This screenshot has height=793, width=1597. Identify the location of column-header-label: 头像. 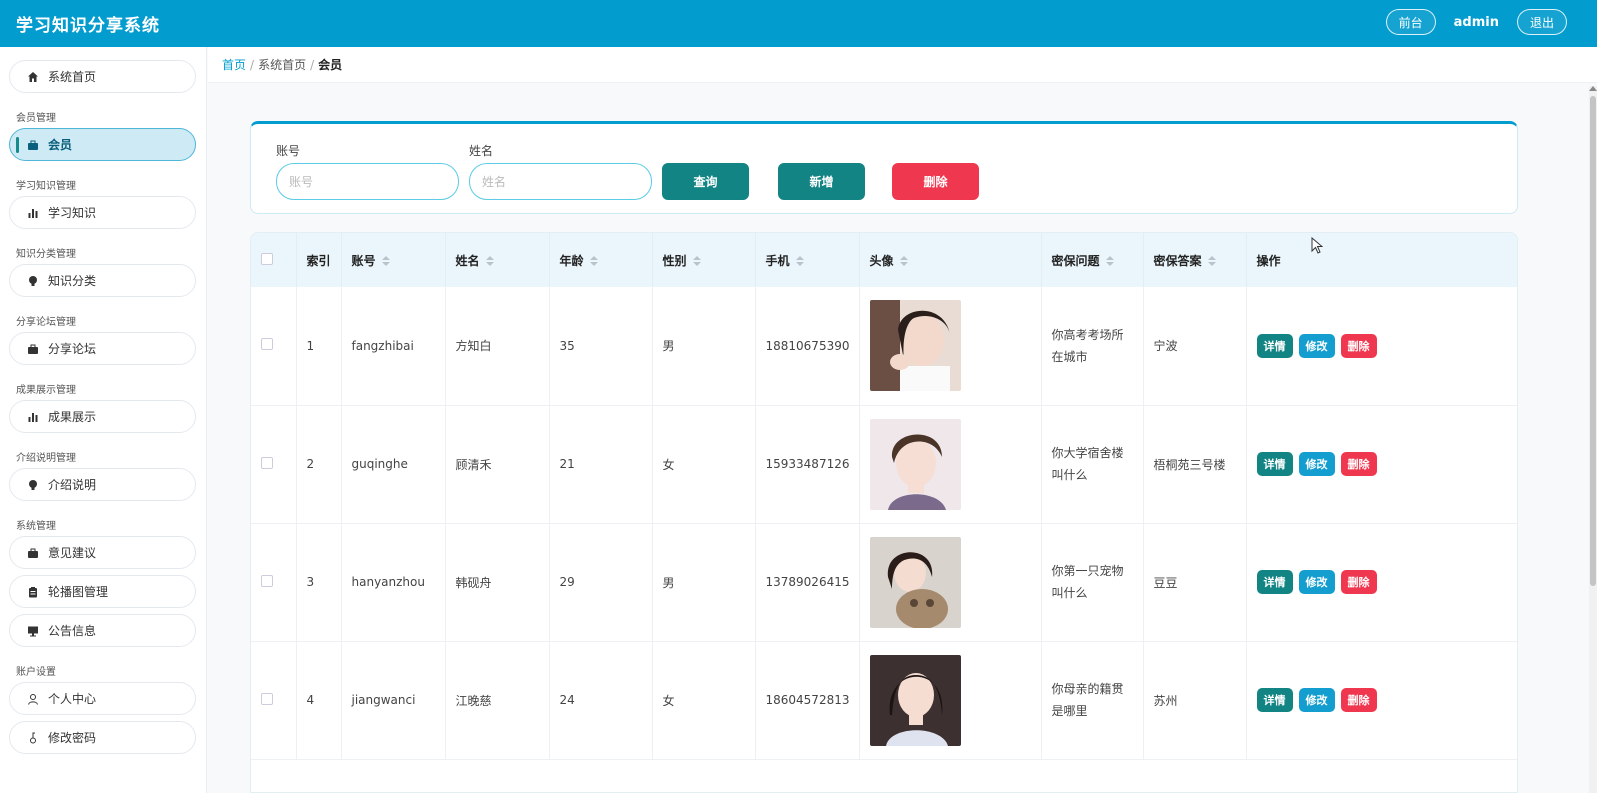
(881, 260).